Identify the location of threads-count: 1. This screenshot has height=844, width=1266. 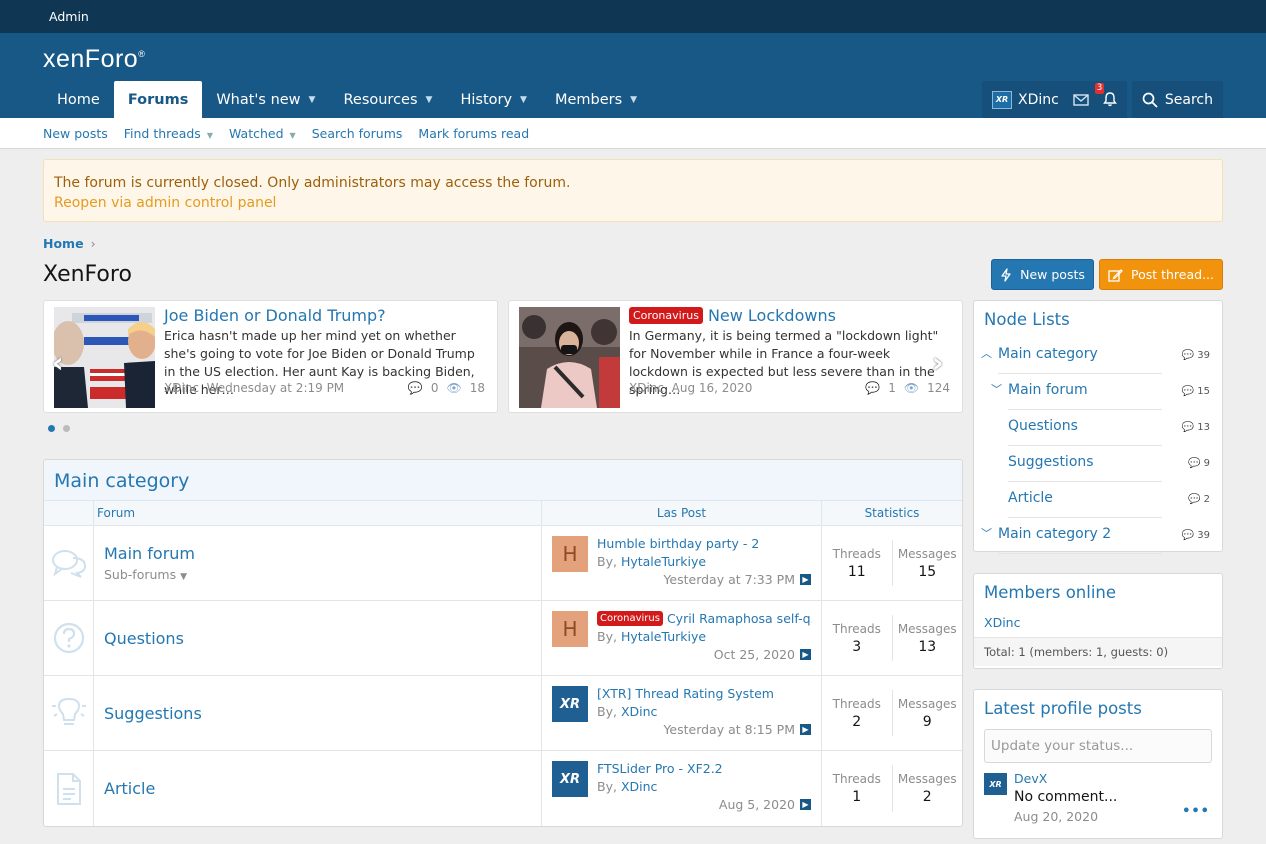
(857, 797).